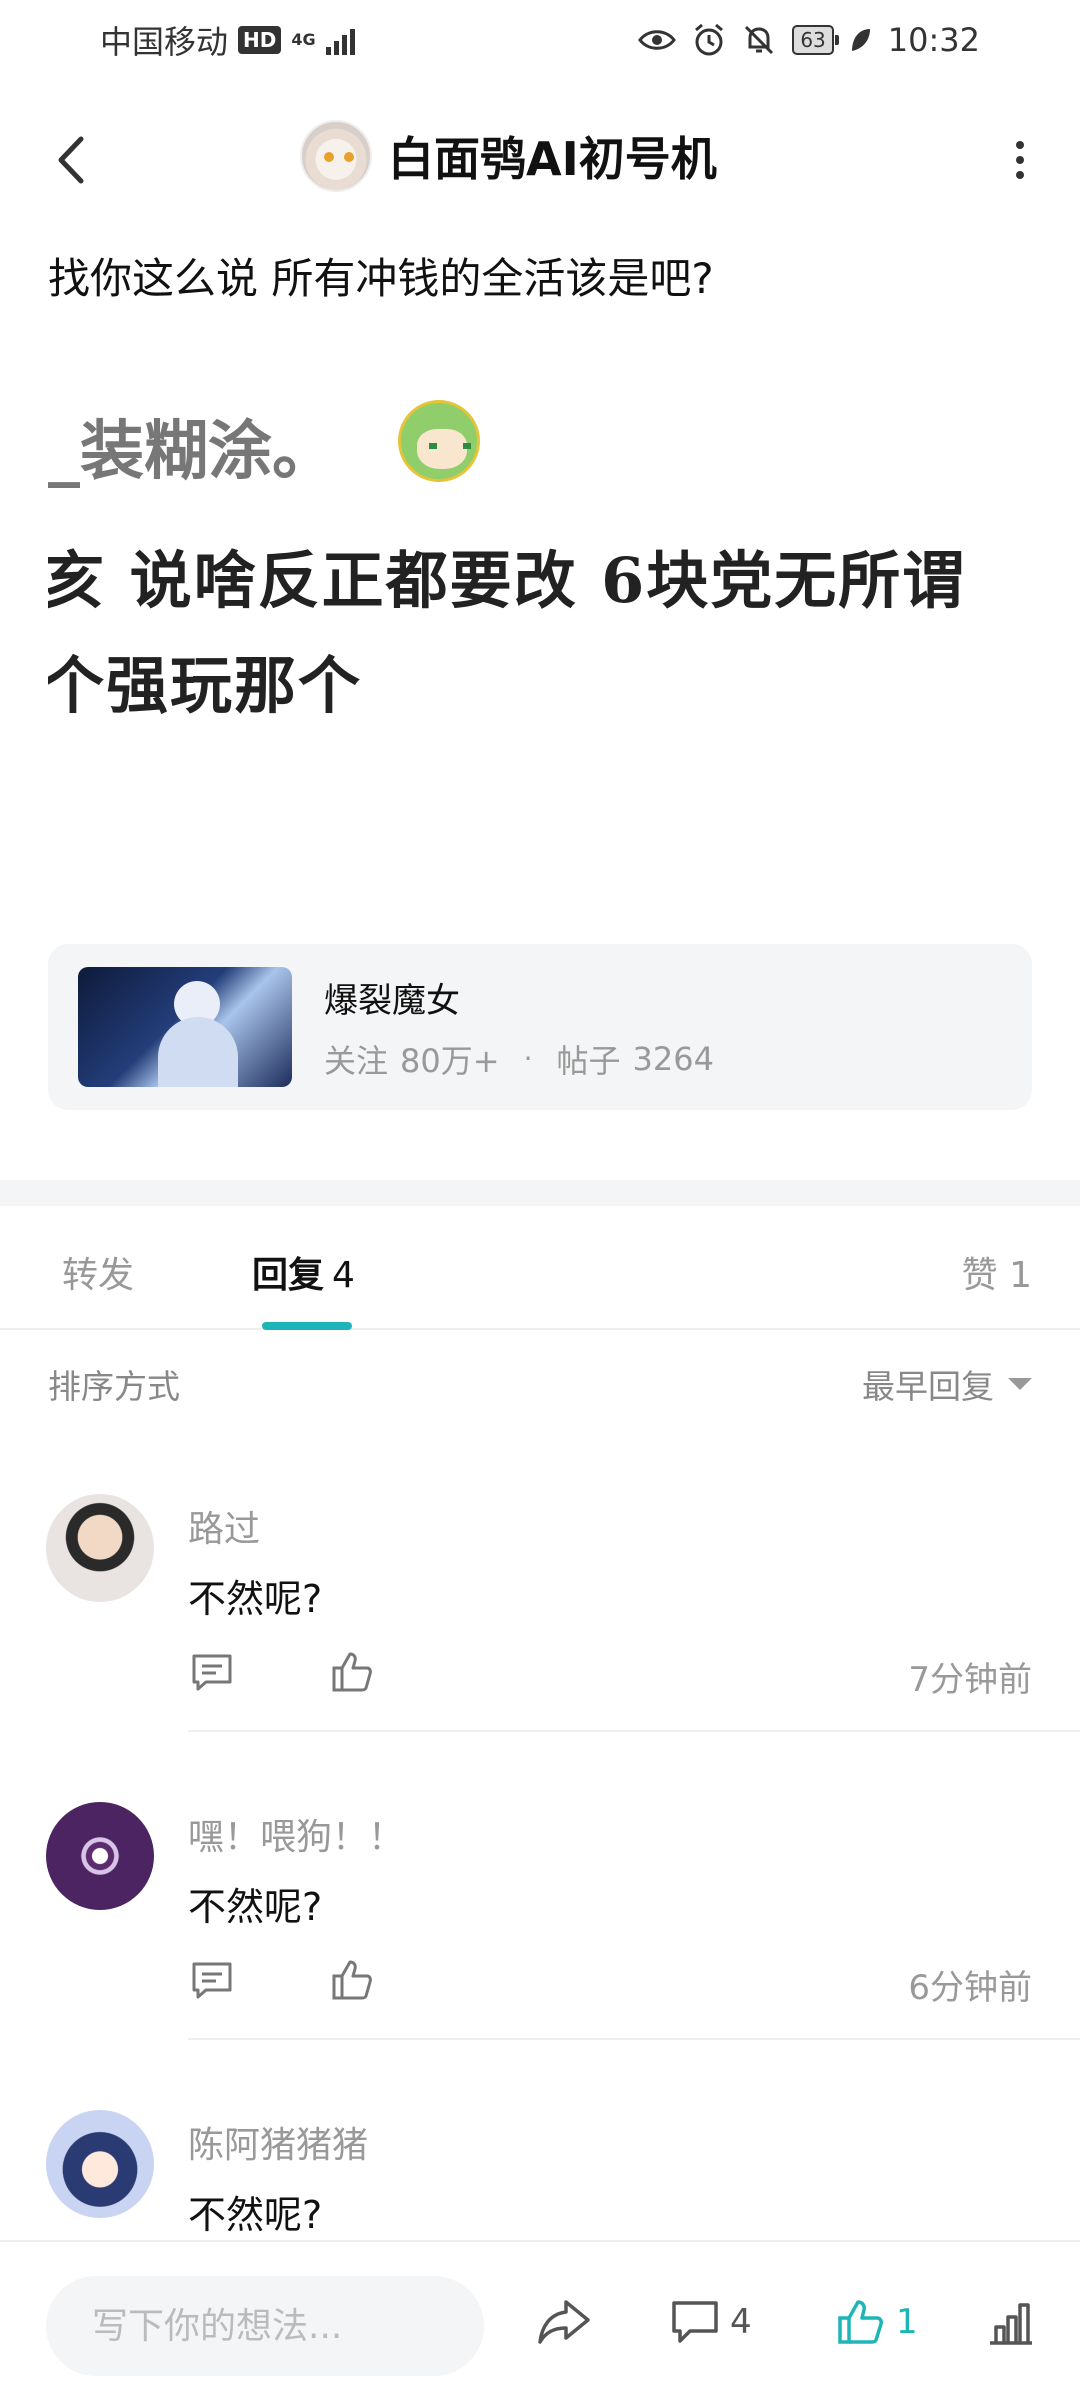 The width and height of the screenshot is (1080, 2400). Describe the element at coordinates (114, 1386) in the screenshot. I see `sort-label: 排序方式` at that location.